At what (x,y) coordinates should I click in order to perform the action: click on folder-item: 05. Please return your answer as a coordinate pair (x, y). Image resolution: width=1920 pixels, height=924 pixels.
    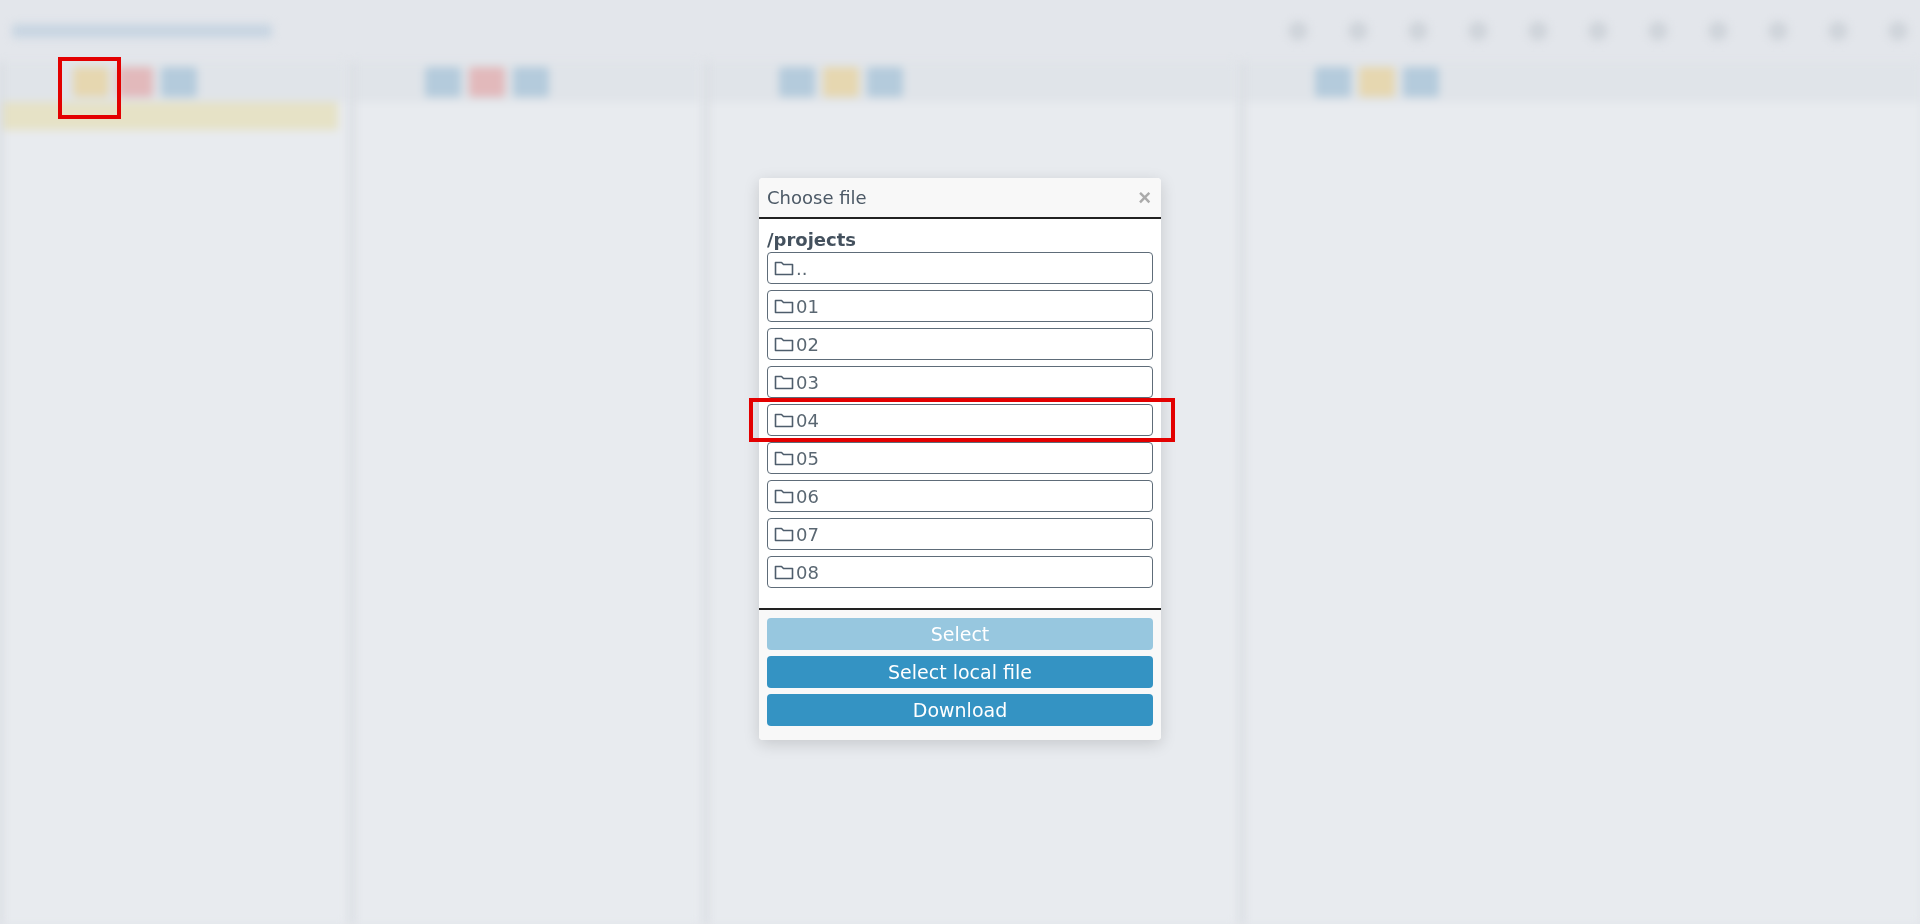
    Looking at the image, I should click on (960, 458).